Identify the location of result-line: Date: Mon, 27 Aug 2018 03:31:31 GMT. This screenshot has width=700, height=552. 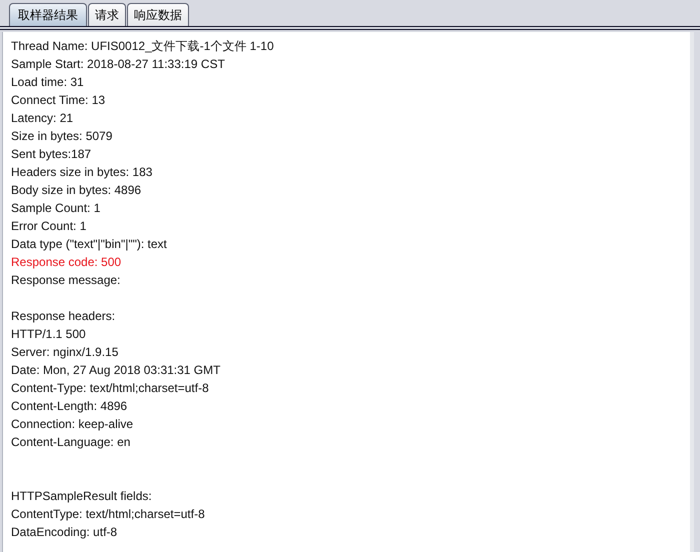
(115, 370).